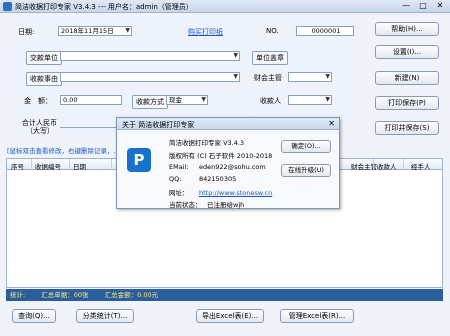 The width and height of the screenshot is (450, 336). I want to click on site-key: 网址：, so click(179, 193).